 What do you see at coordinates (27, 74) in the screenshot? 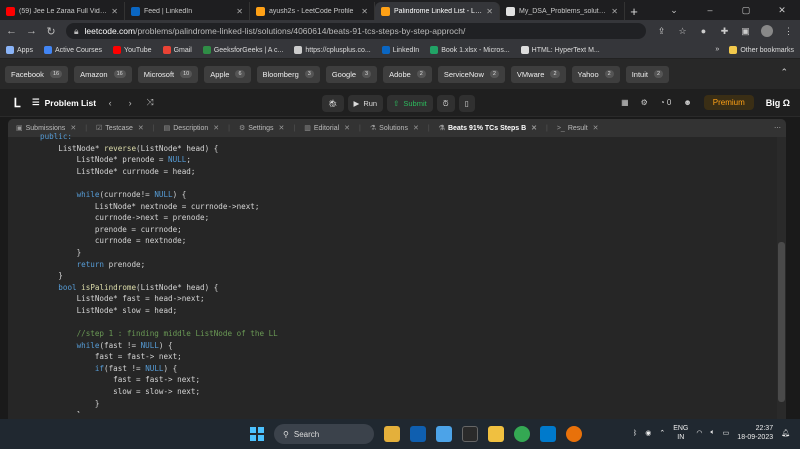
I see `company-name: Facebook` at bounding box center [27, 74].